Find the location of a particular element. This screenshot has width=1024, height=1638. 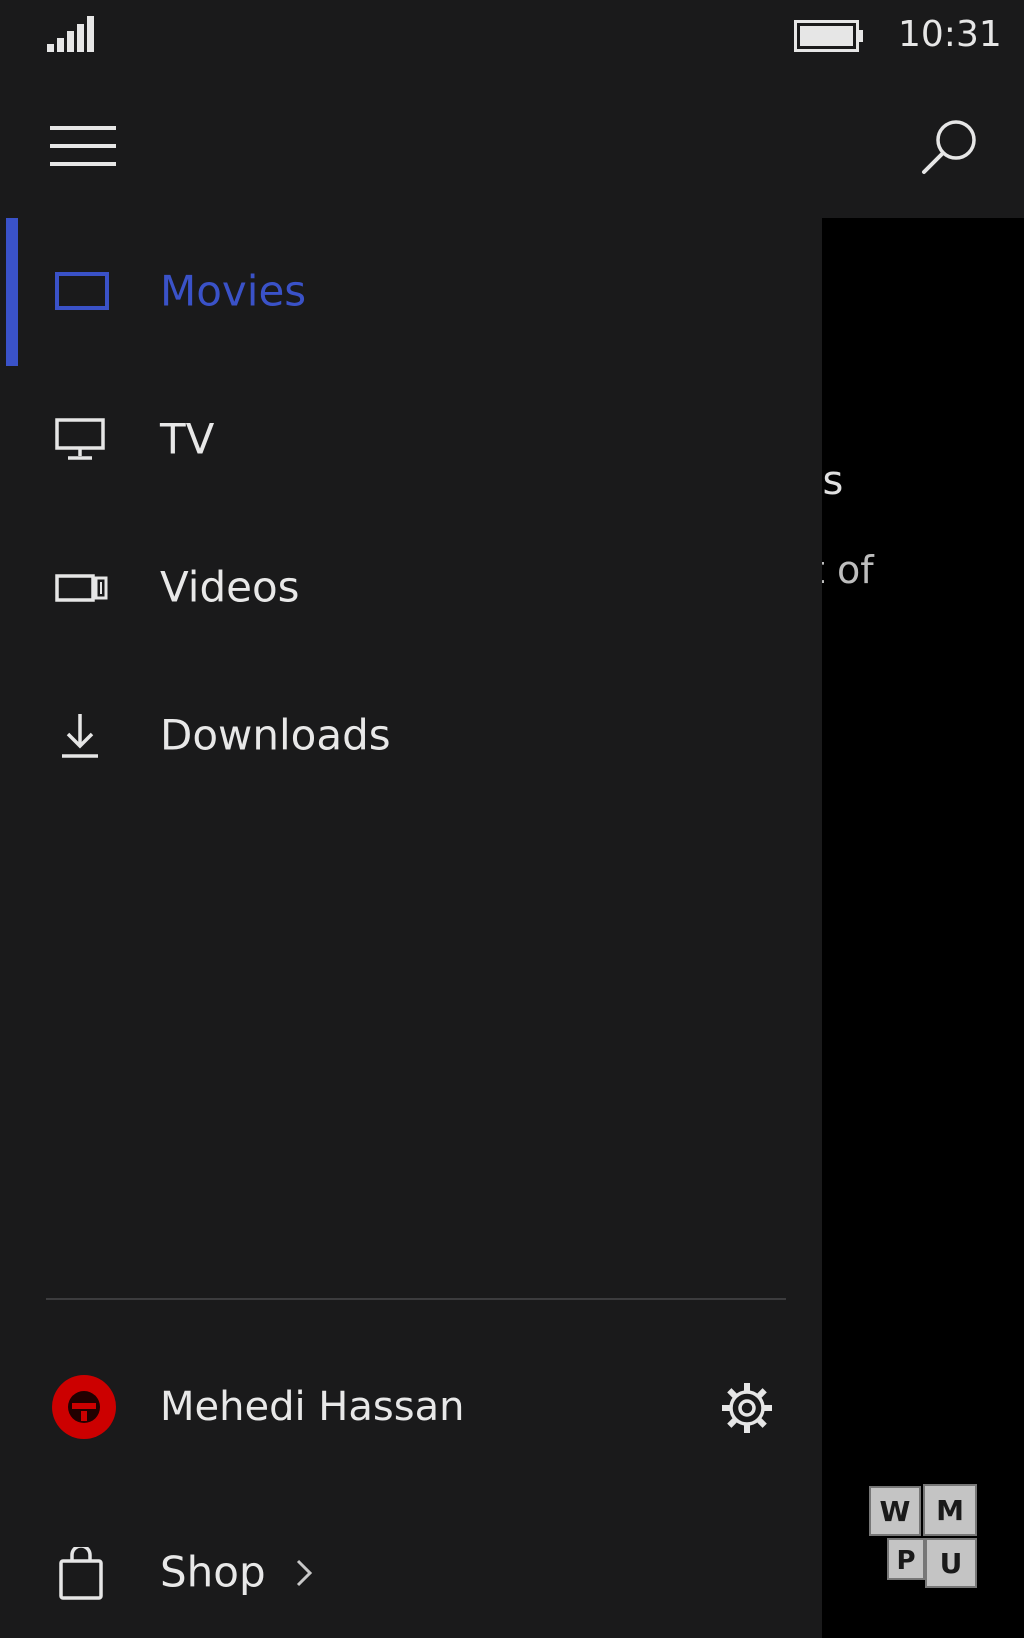

tv-icon is located at coordinates (80, 439).